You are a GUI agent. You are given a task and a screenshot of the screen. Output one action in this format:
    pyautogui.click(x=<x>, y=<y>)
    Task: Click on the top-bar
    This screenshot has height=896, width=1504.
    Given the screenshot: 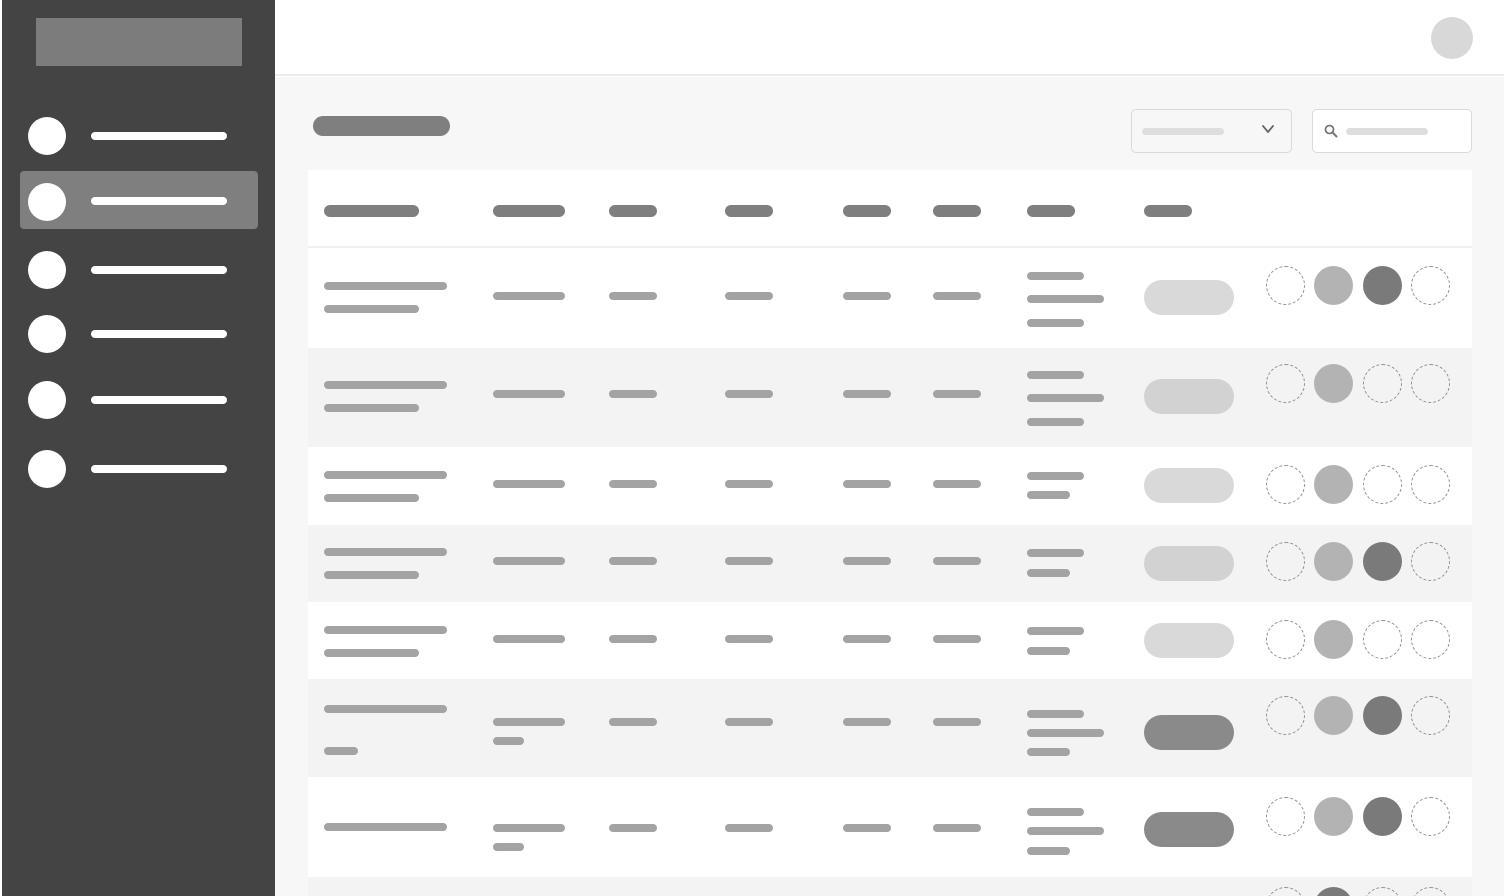 What is the action you would take?
    pyautogui.click(x=889, y=38)
    